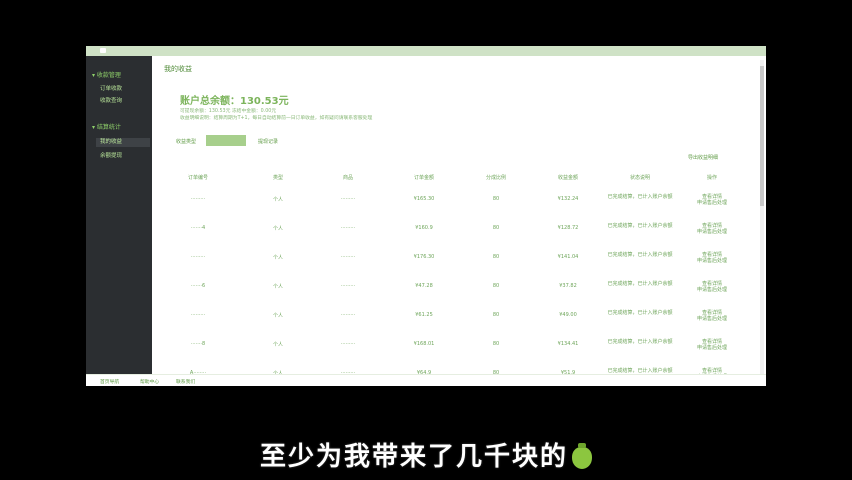 The height and width of the screenshot is (480, 852). Describe the element at coordinates (413, 457) in the screenshot. I see `subtitle-text: 至少为我带来了几千块的` at that location.